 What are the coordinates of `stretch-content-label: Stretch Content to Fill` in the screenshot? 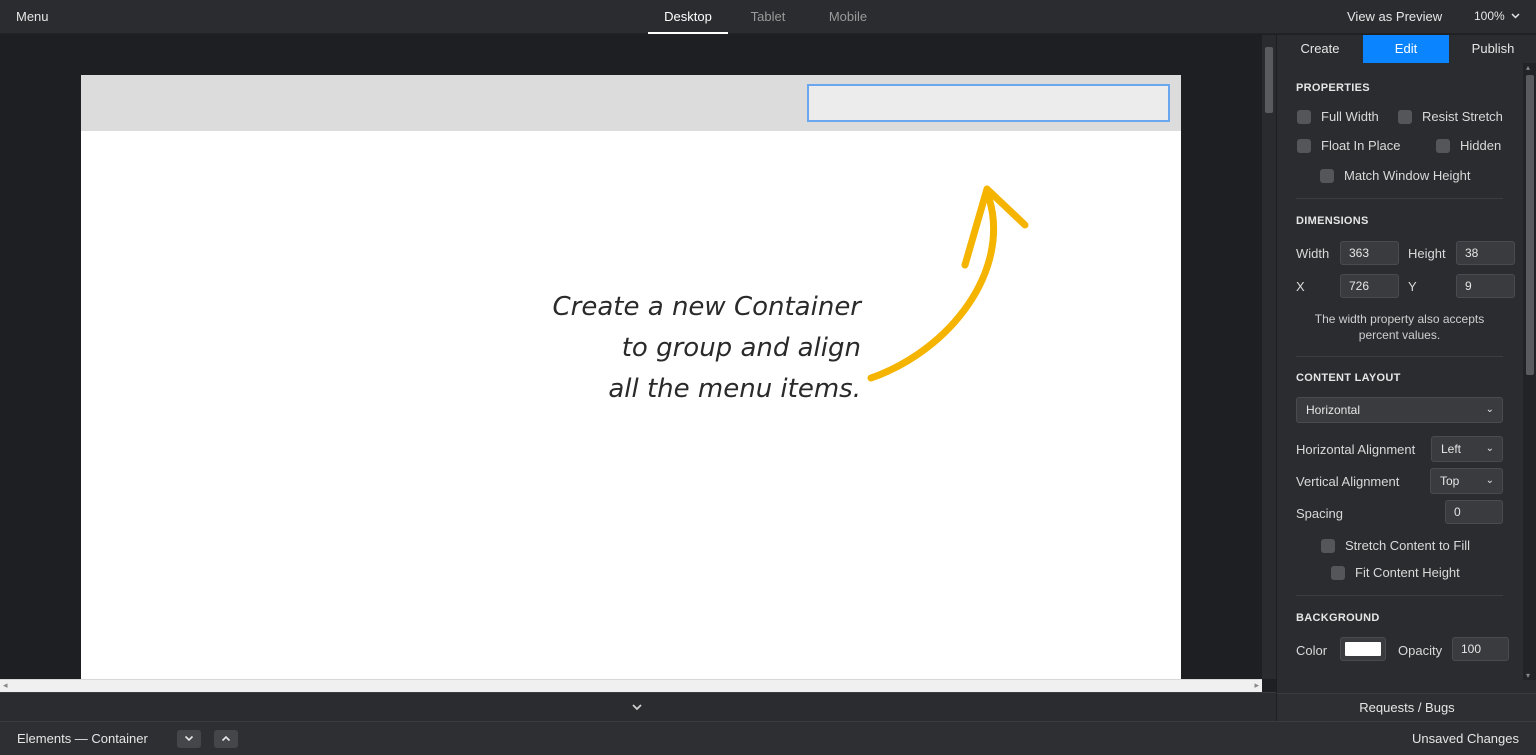 It's located at (1407, 545).